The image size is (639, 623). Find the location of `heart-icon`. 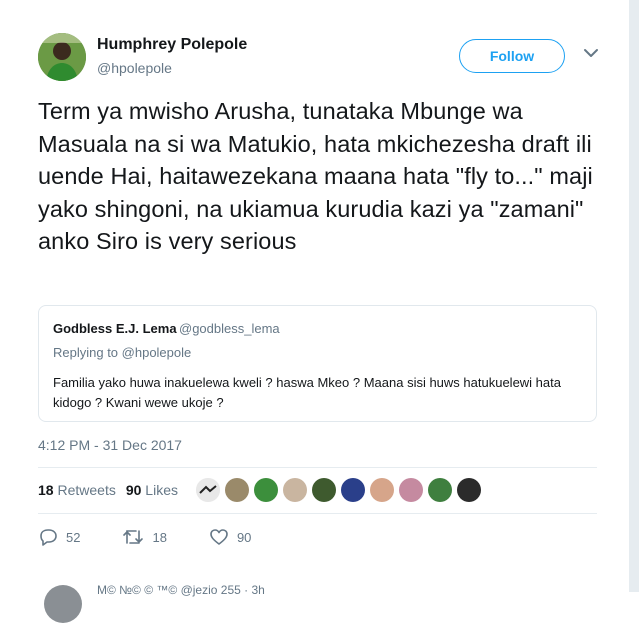

heart-icon is located at coordinates (219, 537).